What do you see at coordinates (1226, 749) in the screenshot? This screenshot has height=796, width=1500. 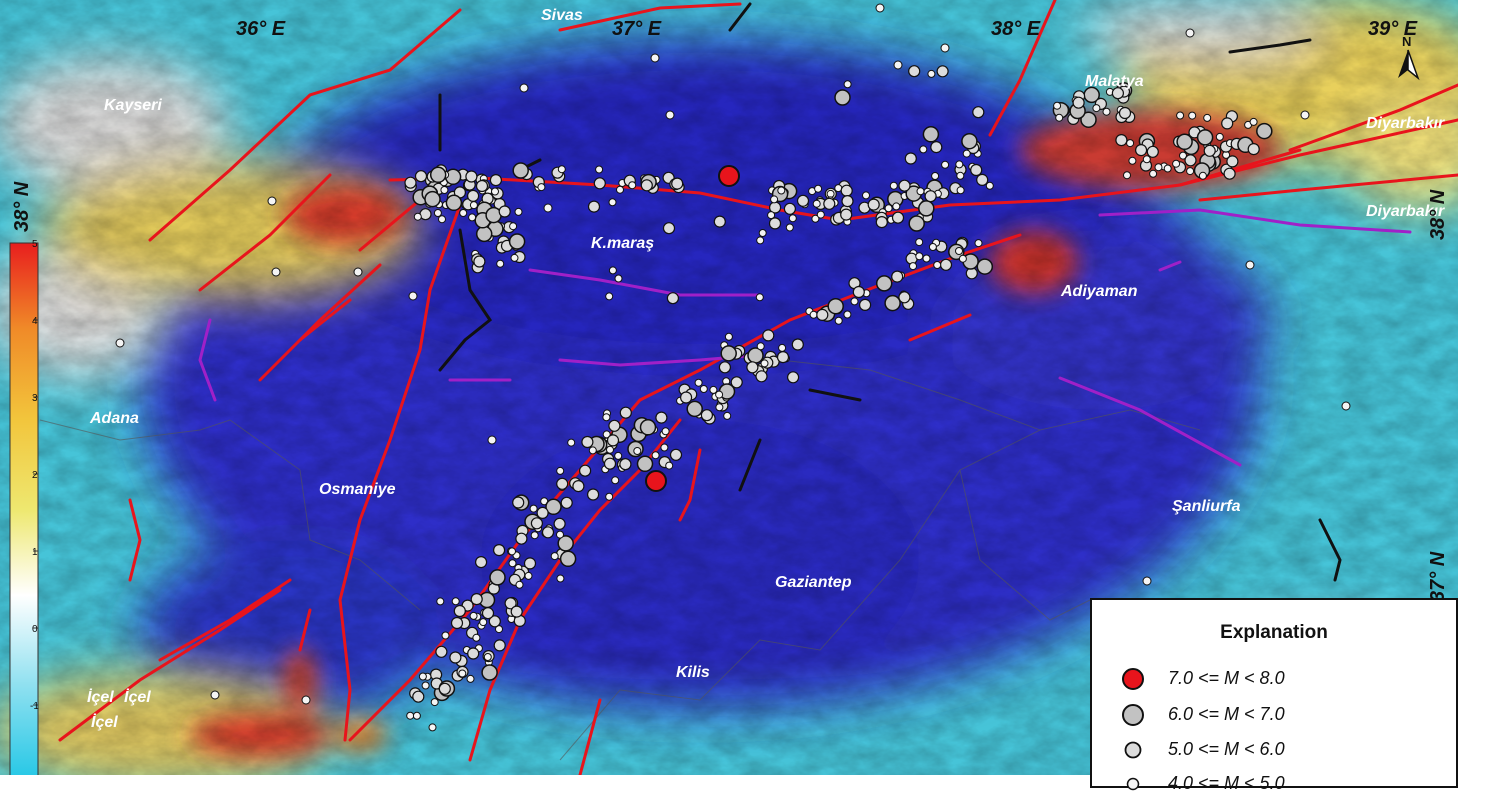 I see `legend-item-label: 5.0 <= M < 6.0` at bounding box center [1226, 749].